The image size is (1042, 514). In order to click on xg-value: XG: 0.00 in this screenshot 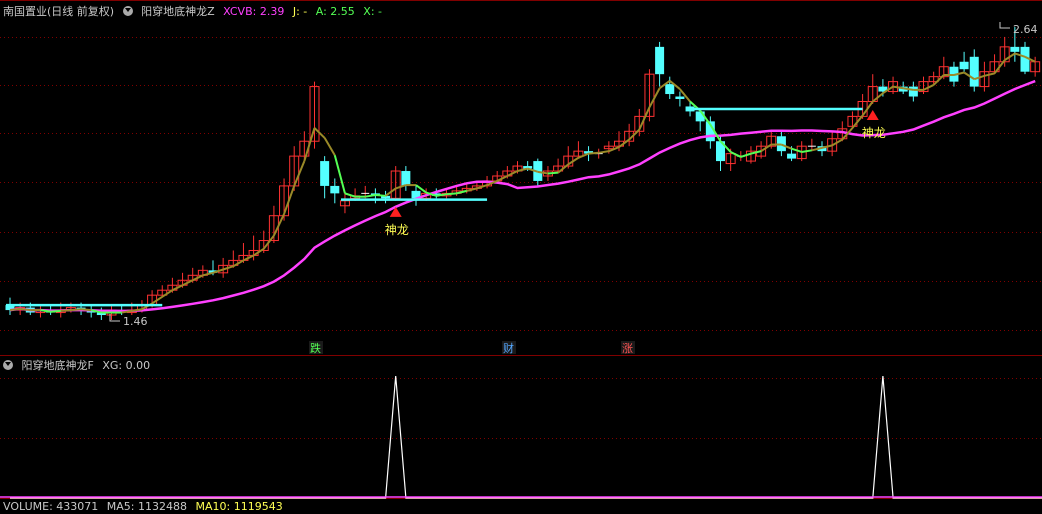, I will do `click(126, 365)`.